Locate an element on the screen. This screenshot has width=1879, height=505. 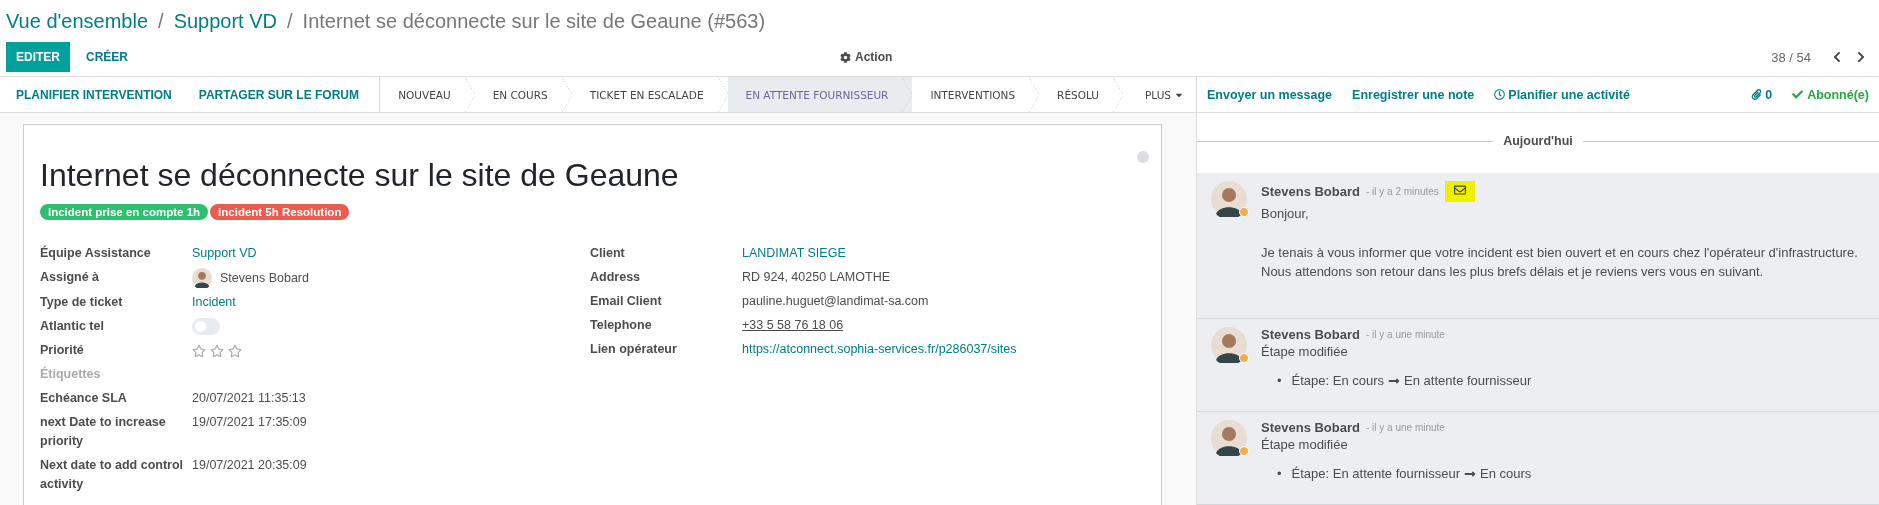
field-label: Priorité is located at coordinates (62, 350).